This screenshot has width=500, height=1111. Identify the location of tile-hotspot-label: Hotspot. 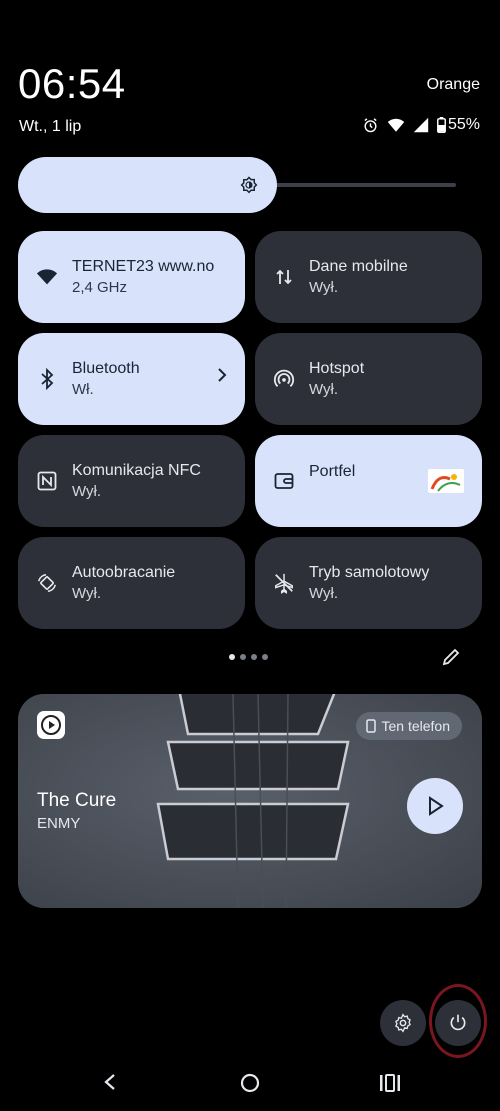
(337, 369).